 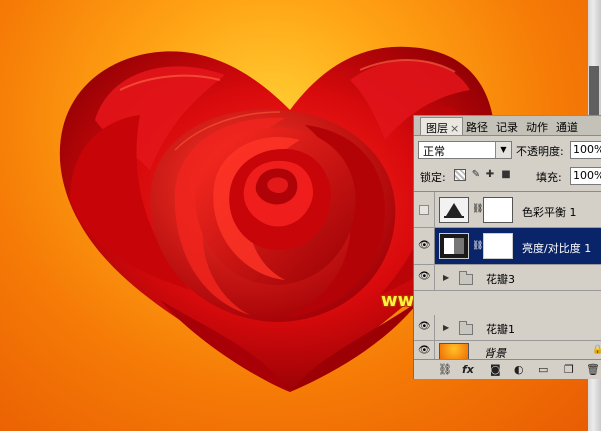 What do you see at coordinates (507, 369) in the screenshot?
I see `layers-bottom-toolbar: ⛓ fx ◙ ◐ ▭ ❐ 🗑` at bounding box center [507, 369].